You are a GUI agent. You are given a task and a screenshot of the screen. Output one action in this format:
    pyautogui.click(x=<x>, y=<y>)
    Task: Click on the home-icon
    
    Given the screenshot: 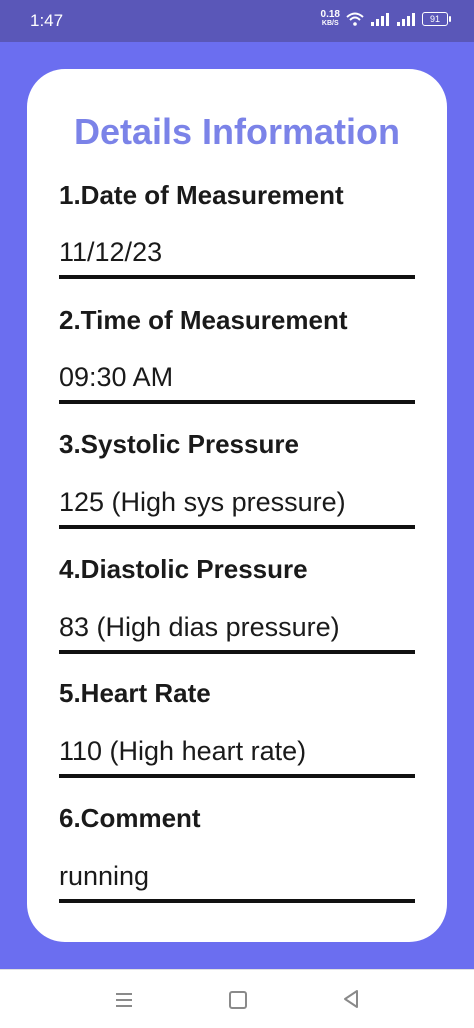 What is the action you would take?
    pyautogui.click(x=238, y=999)
    